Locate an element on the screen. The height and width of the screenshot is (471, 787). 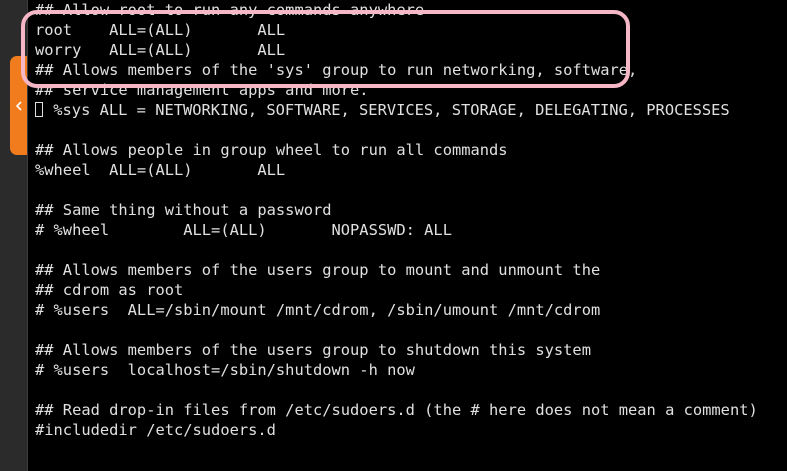
terminal-line: # %users localhost=/sbin/shutdown -h now is located at coordinates (225, 370).